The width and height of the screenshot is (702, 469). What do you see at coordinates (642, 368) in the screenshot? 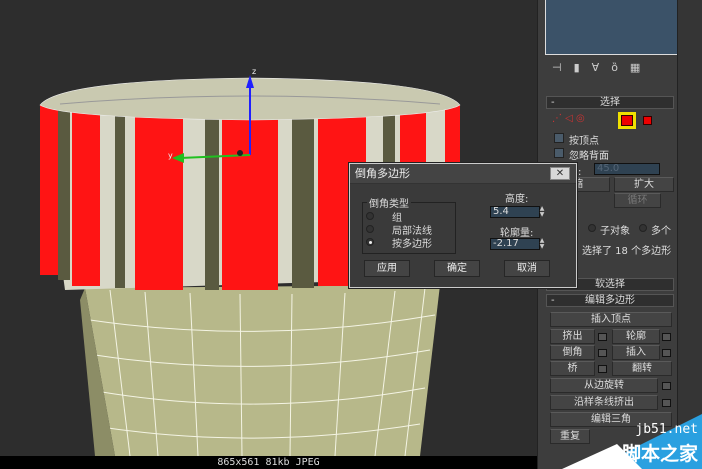
I see `flip-button: 翻转` at bounding box center [642, 368].